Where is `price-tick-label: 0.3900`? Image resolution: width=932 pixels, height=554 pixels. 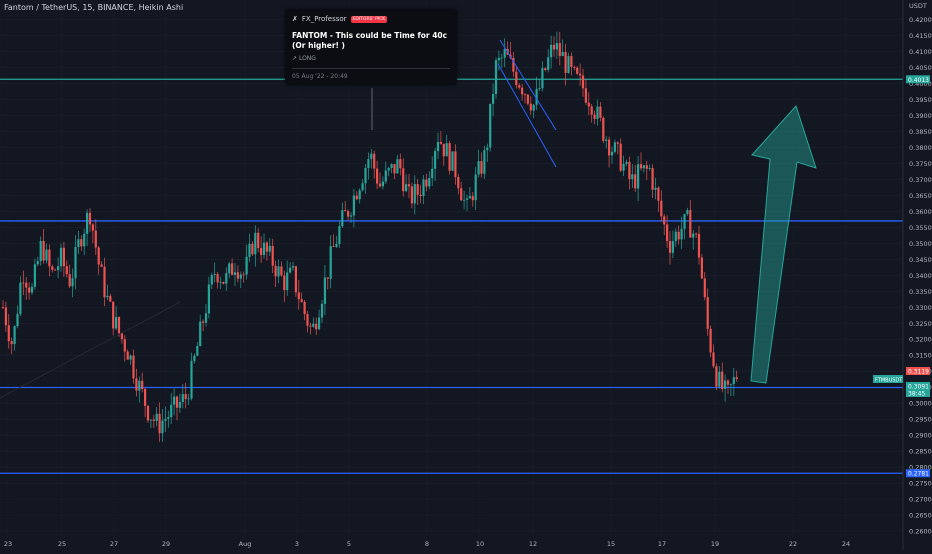 price-tick-label: 0.3900 is located at coordinates (920, 116).